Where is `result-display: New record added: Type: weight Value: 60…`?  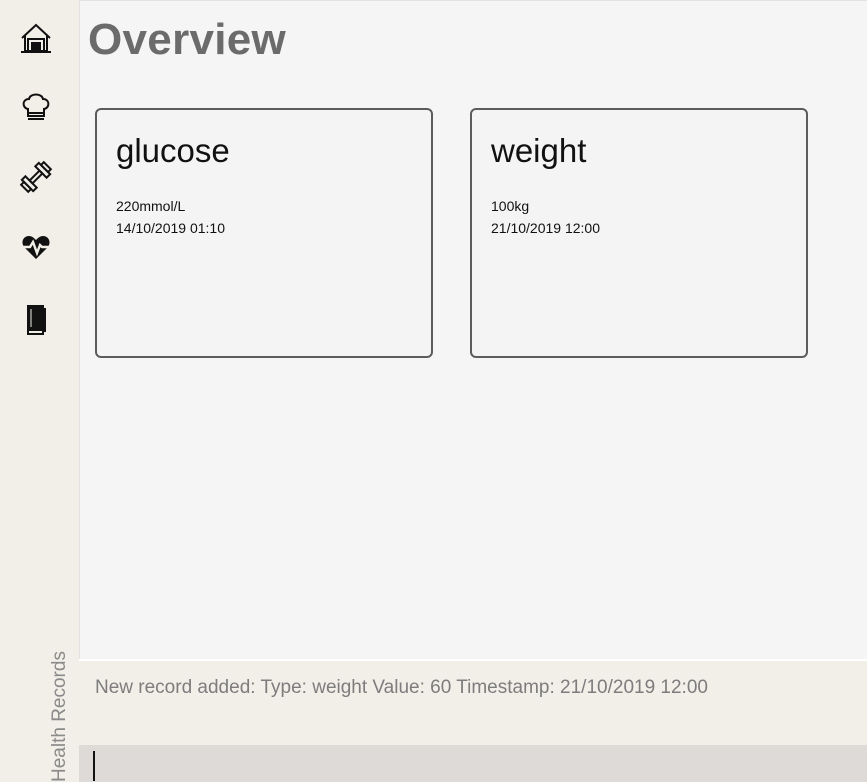
result-display: New record added: Type: weight Value: 60… is located at coordinates (473, 702).